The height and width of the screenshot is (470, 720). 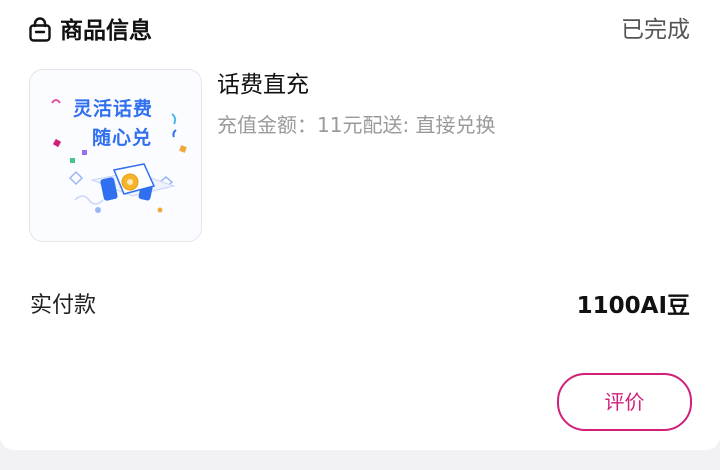 I want to click on order-status: 已完成, so click(x=655, y=30).